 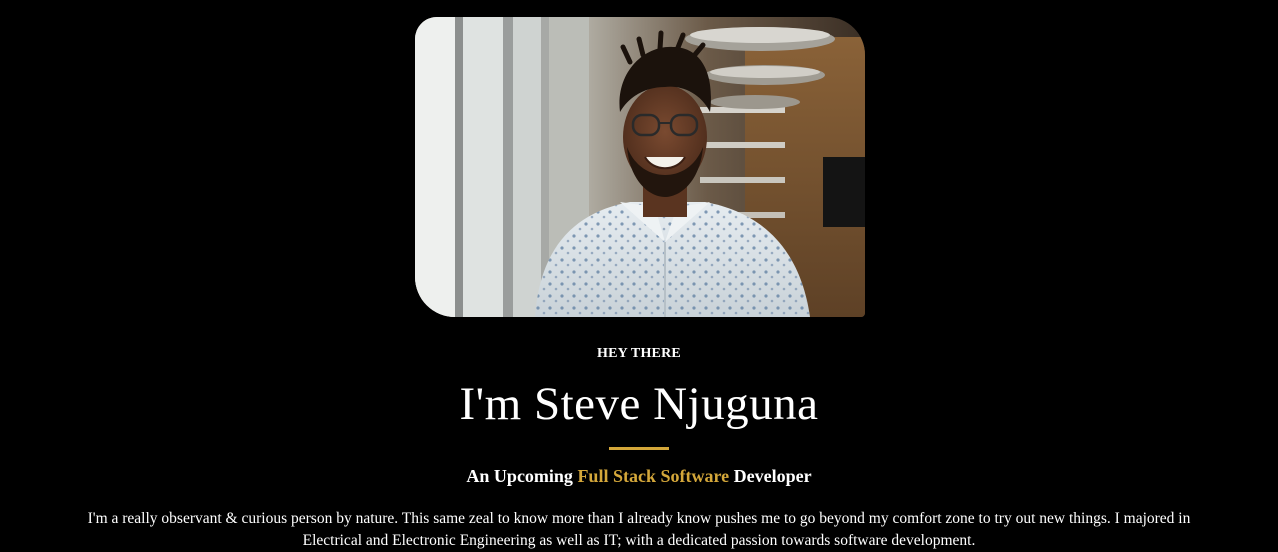 I want to click on greeting-eyebrow: HEY THERE, so click(x=639, y=353).